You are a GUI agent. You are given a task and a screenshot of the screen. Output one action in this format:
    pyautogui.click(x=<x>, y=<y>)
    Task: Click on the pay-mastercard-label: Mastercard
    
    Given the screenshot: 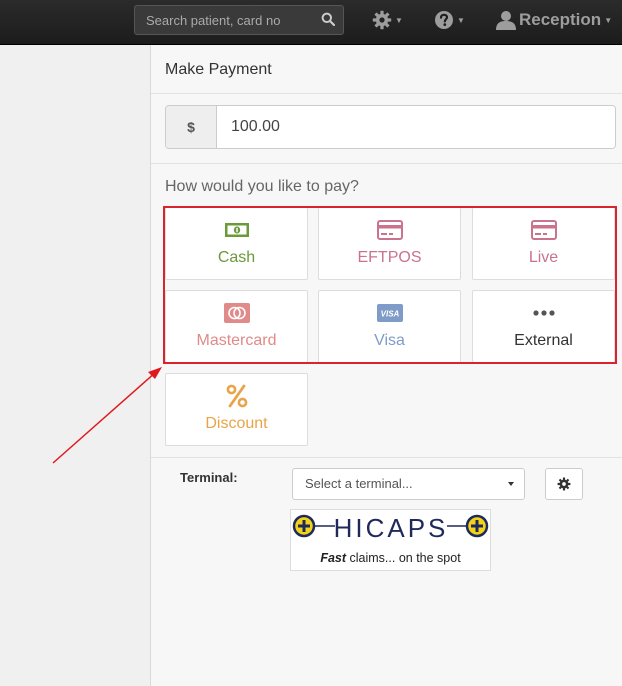 What is the action you would take?
    pyautogui.click(x=236, y=340)
    